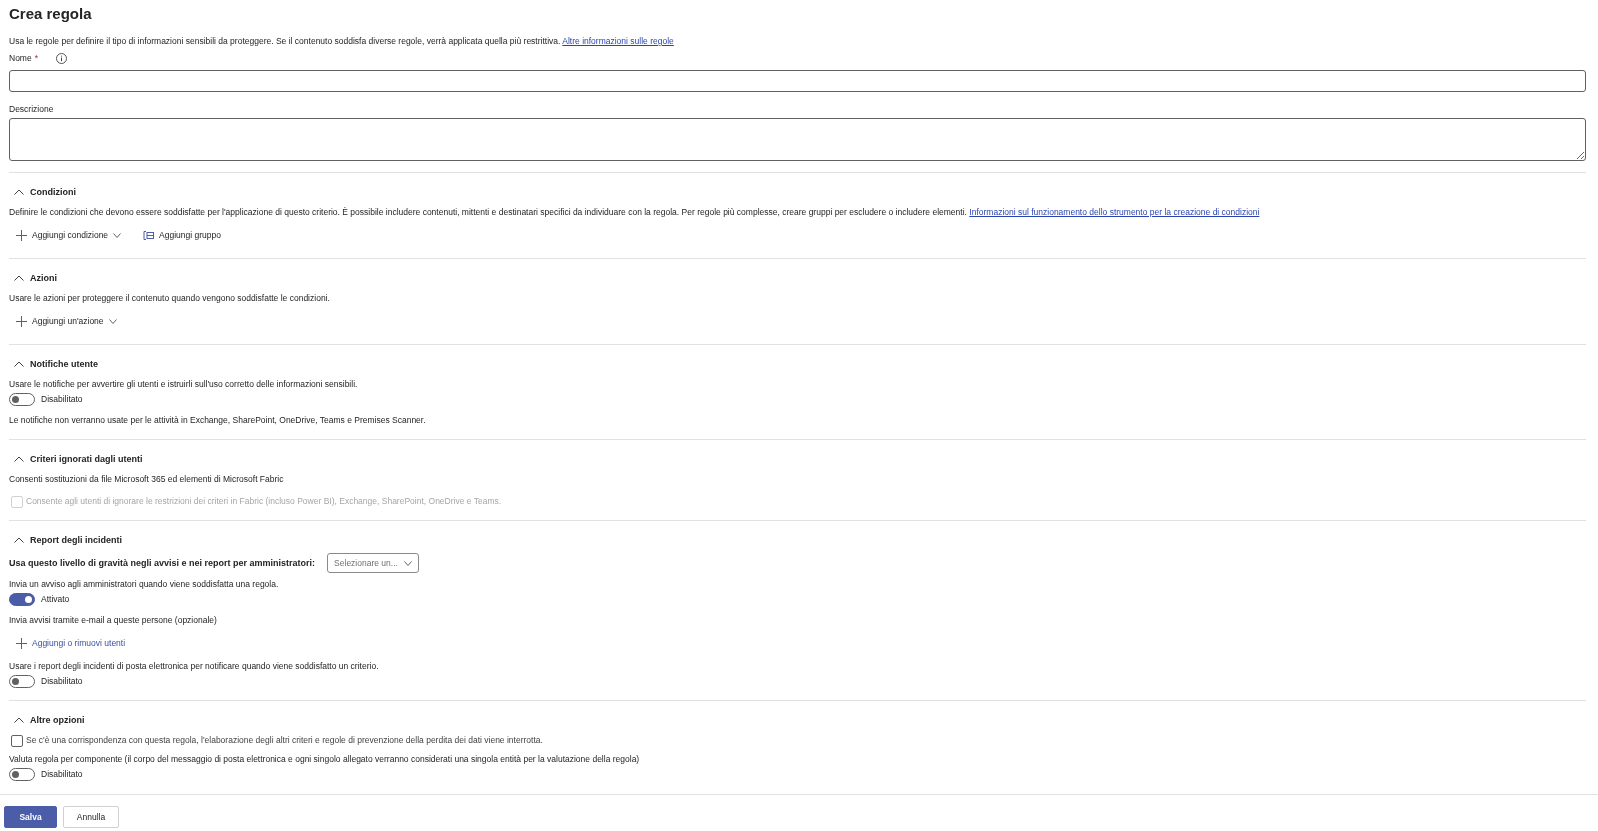  What do you see at coordinates (342, 41) in the screenshot?
I see `intro-text: Usa le regole per definire il tipo di informazioni sensibili da proteggere. Se il contenuto soddisfa diverse regole, verrà applicata quella più restrittiva. Altre informazioni sulle regole` at bounding box center [342, 41].